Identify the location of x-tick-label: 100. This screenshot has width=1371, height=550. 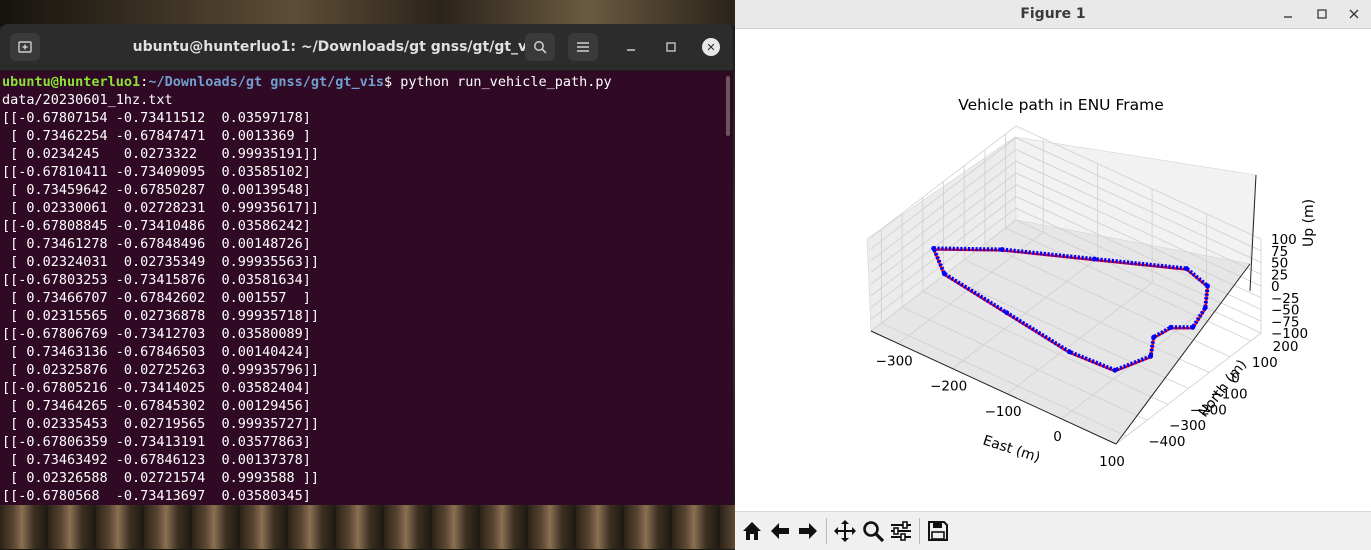
(1112, 462).